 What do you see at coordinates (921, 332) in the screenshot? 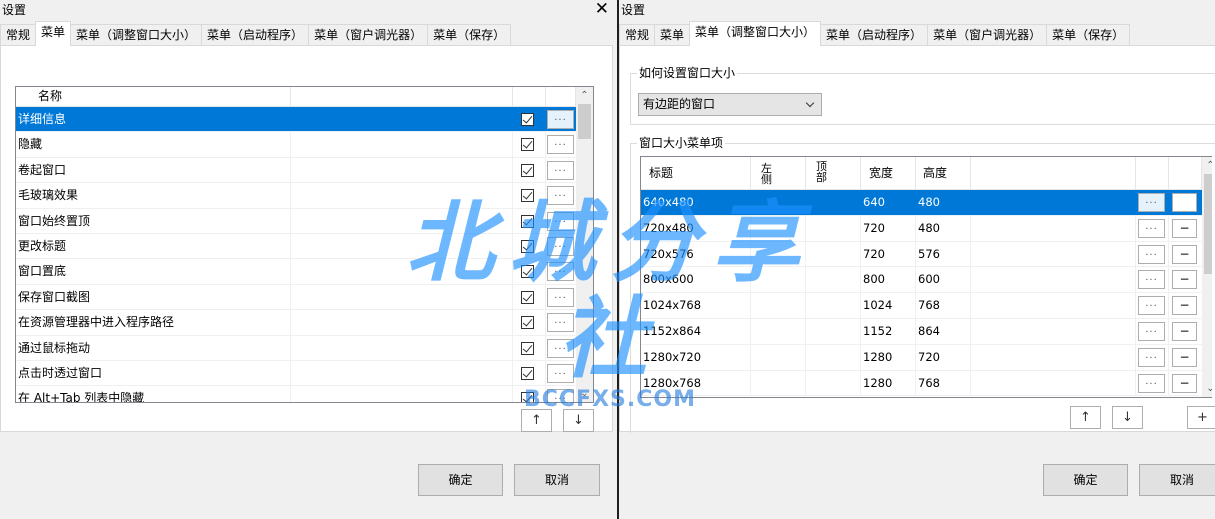
I see `table-row: 1152x864 1152 864... −` at bounding box center [921, 332].